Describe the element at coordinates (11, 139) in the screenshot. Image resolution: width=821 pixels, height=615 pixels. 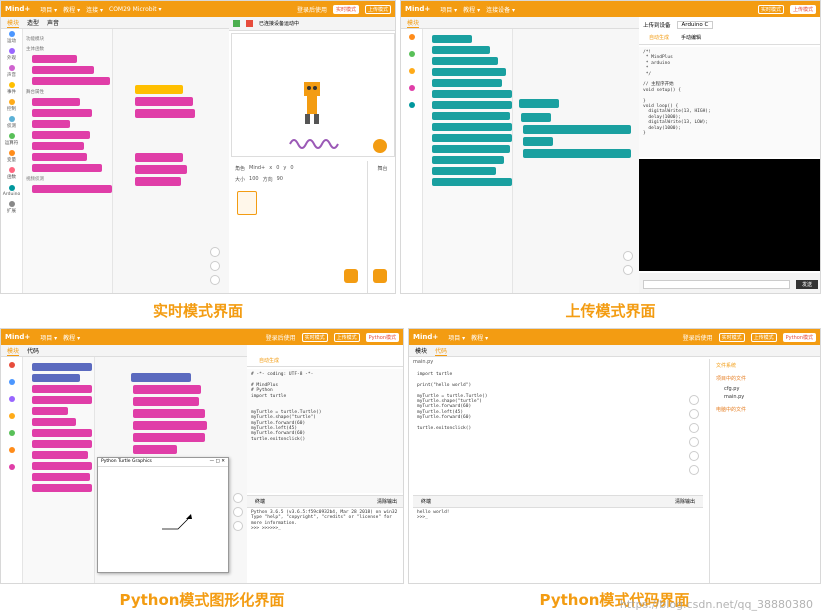
I see `category-operators: 运算符` at that location.